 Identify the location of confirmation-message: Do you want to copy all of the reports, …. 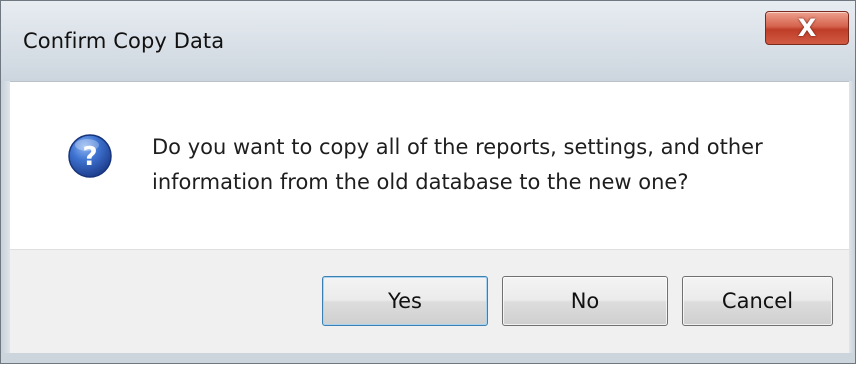
(457, 164).